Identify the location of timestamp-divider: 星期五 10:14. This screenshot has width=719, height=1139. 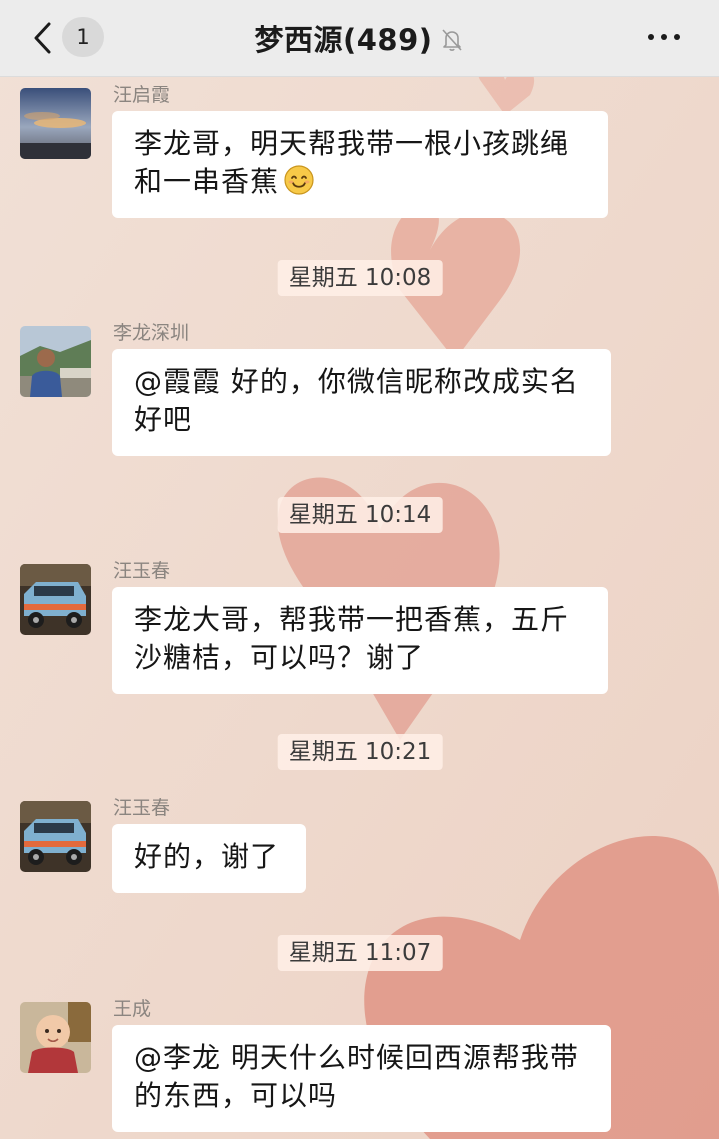
(360, 515).